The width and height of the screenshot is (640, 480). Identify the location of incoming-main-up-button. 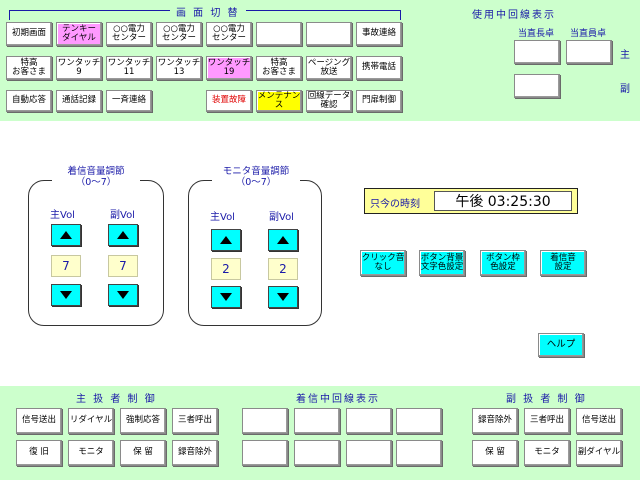
(66, 235).